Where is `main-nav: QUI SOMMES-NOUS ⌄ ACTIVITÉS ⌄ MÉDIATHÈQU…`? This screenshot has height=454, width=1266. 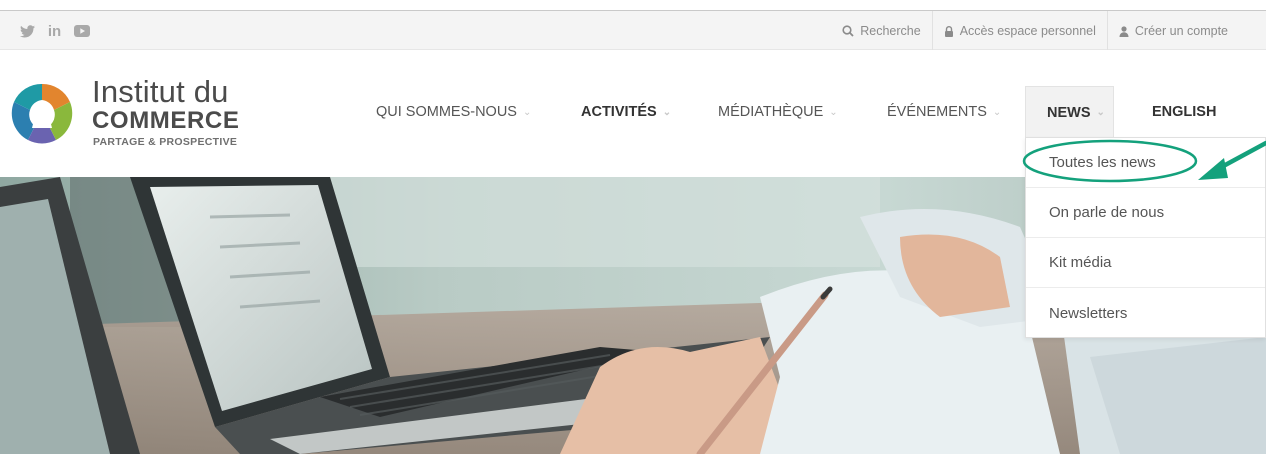
main-nav: QUI SOMMES-NOUS ⌄ ACTIVITÉS ⌄ MÉDIATHÈQU… is located at coordinates (633, 112).